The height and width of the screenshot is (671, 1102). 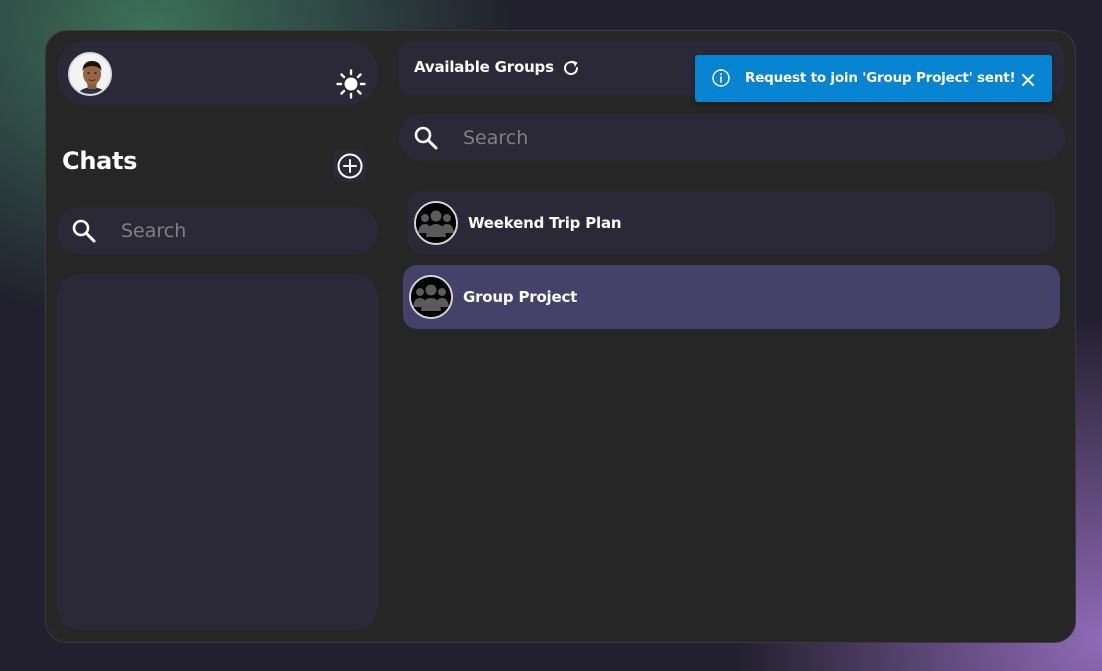 I want to click on plus-circle-icon, so click(x=350, y=166).